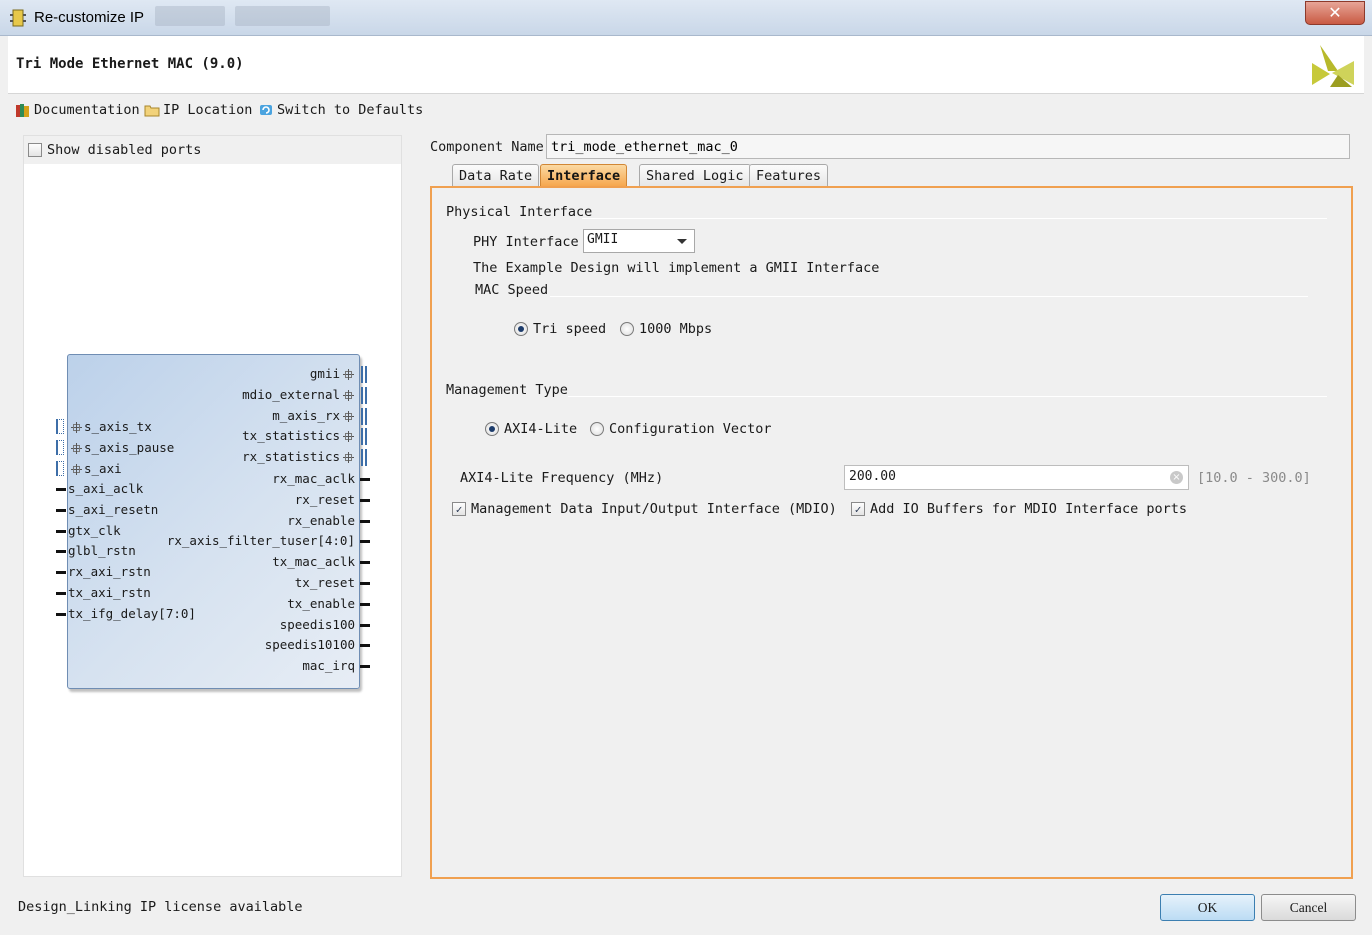 This screenshot has width=1372, height=935. What do you see at coordinates (541, 429) in the screenshot?
I see `axi4-lite-label: AXI4-Lite` at bounding box center [541, 429].